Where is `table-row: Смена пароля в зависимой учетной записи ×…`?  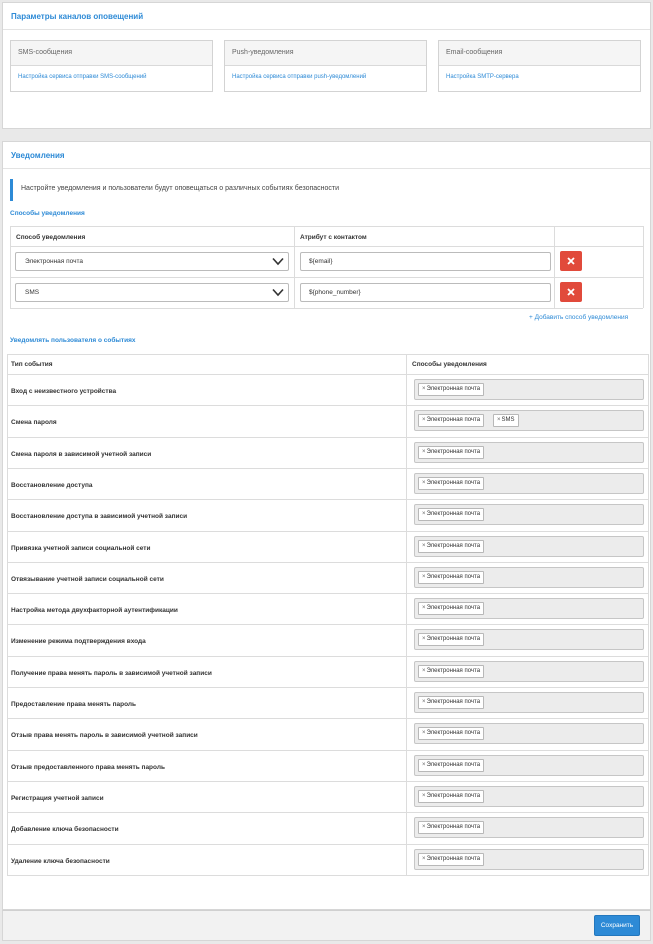 table-row: Смена пароля в зависимой учетной записи ×… is located at coordinates (328, 452).